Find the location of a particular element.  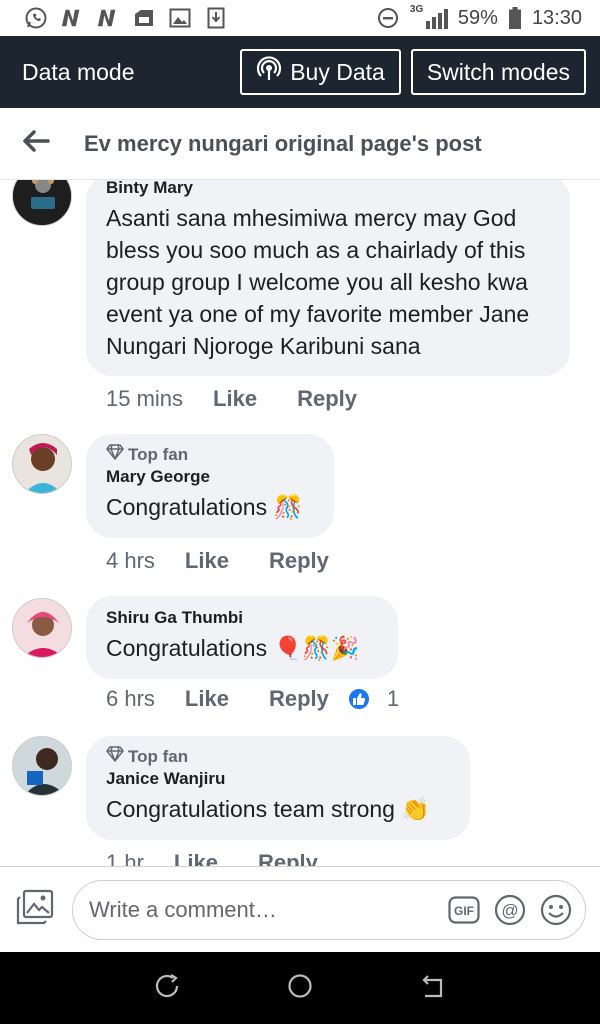

comment-text: Congratulations team strong 👏 is located at coordinates (278, 809).